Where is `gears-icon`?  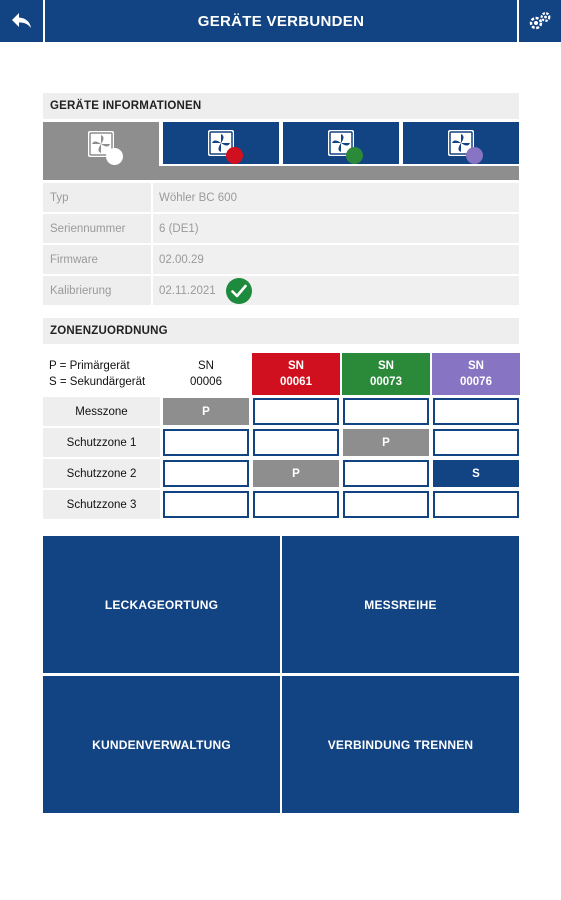
gears-icon is located at coordinates (540, 21).